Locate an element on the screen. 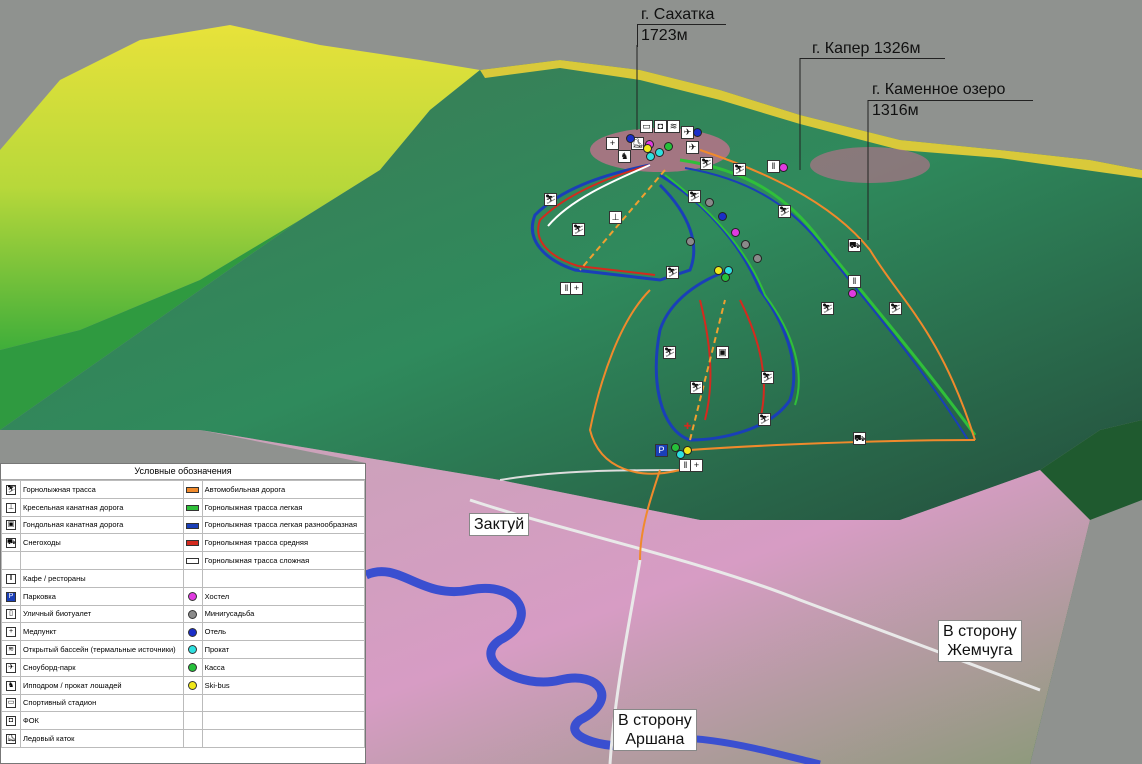 The image size is (1142, 764). hotel-marker is located at coordinates (697, 132).